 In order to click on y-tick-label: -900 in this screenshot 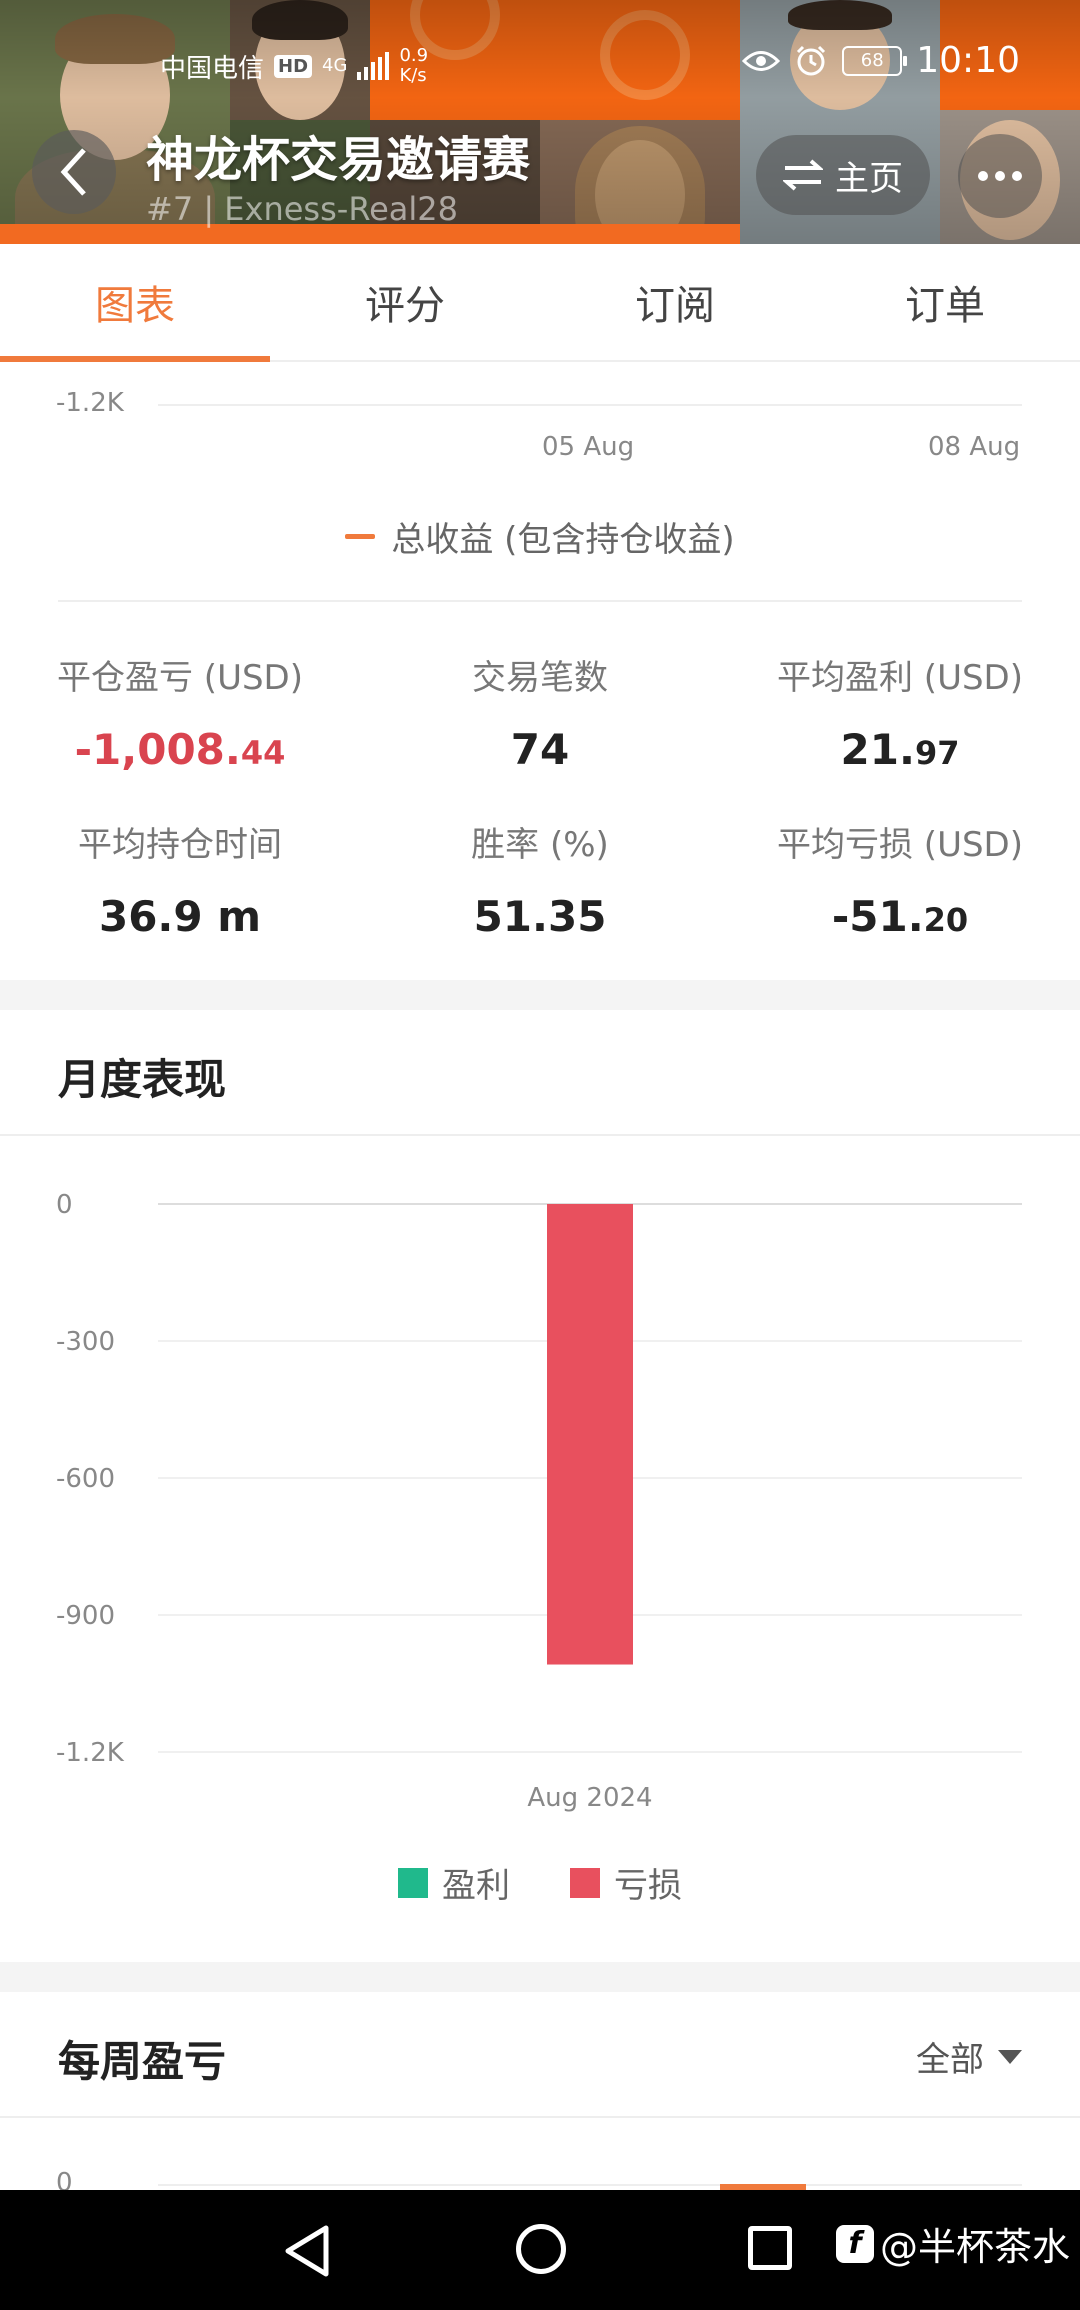, I will do `click(85, 1616)`.